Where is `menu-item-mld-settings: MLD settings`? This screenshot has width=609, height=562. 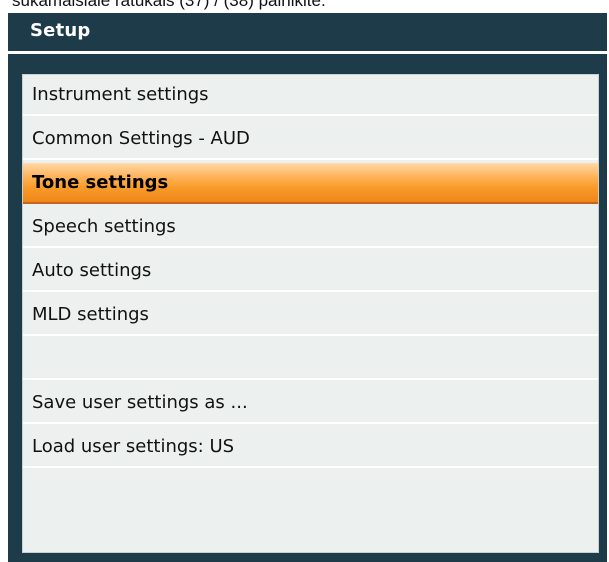
menu-item-mld-settings: MLD settings is located at coordinates (310, 315).